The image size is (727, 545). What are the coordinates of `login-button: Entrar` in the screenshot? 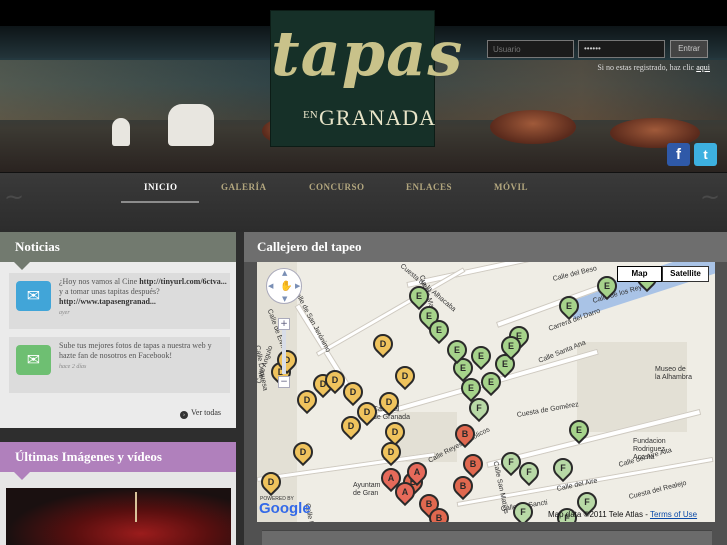 It's located at (689, 49).